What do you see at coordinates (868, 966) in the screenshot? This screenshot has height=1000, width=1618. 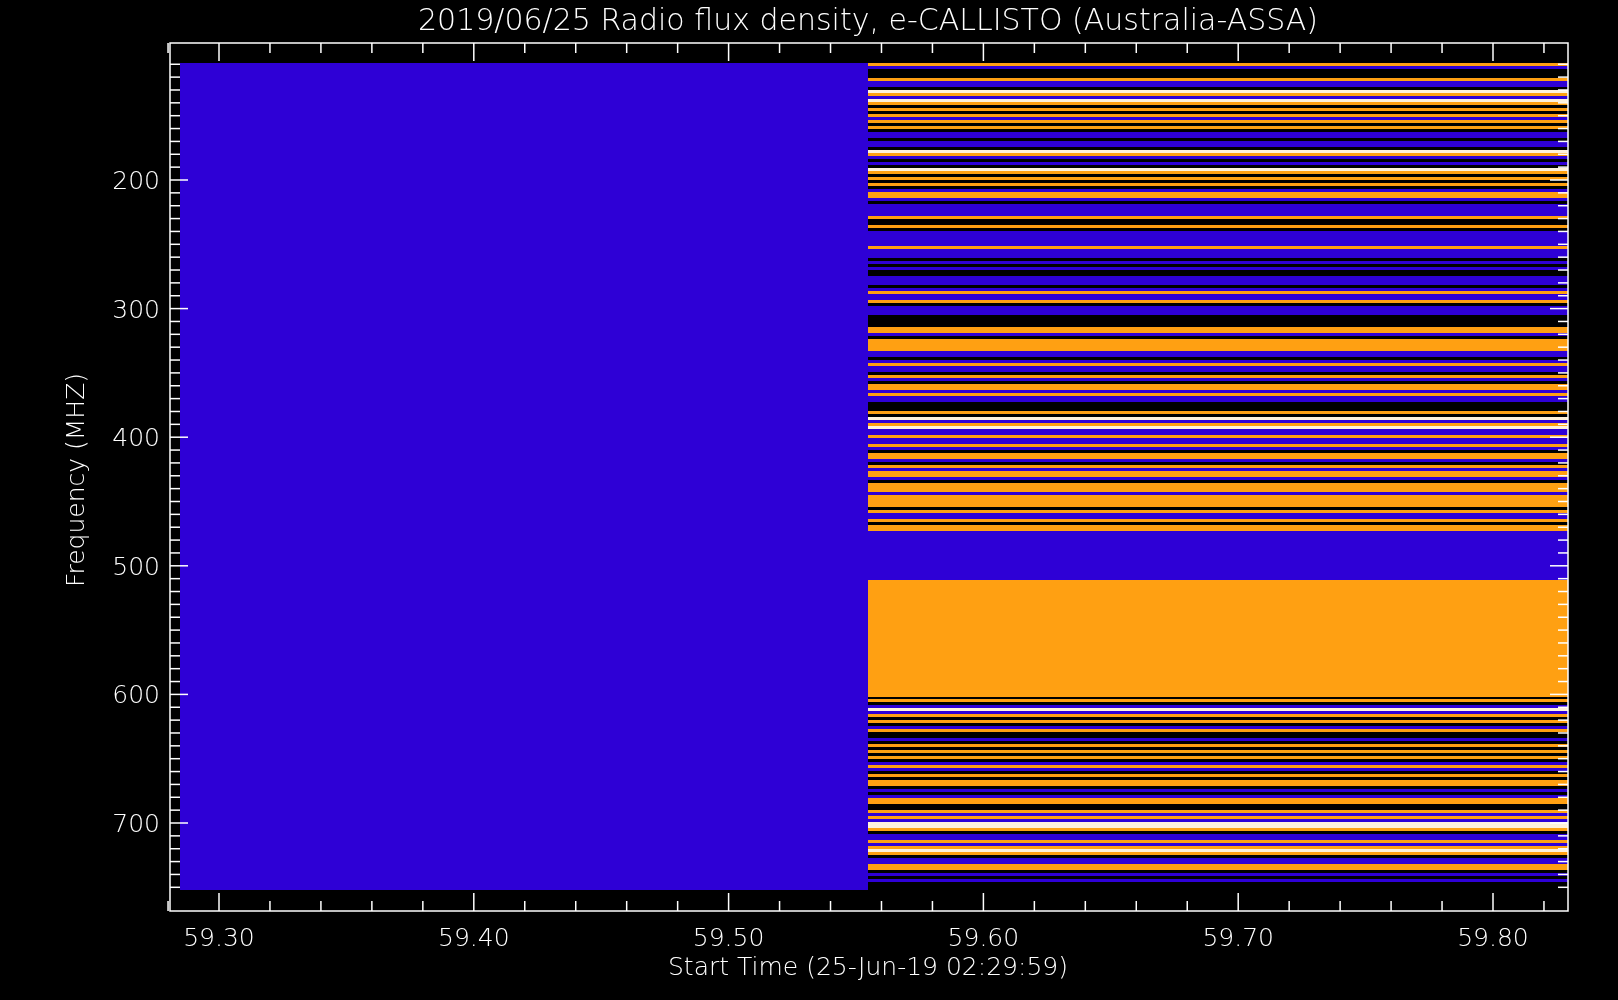 I see `x-axis-label: Start Time (25-Jun-19 02:29:59)` at bounding box center [868, 966].